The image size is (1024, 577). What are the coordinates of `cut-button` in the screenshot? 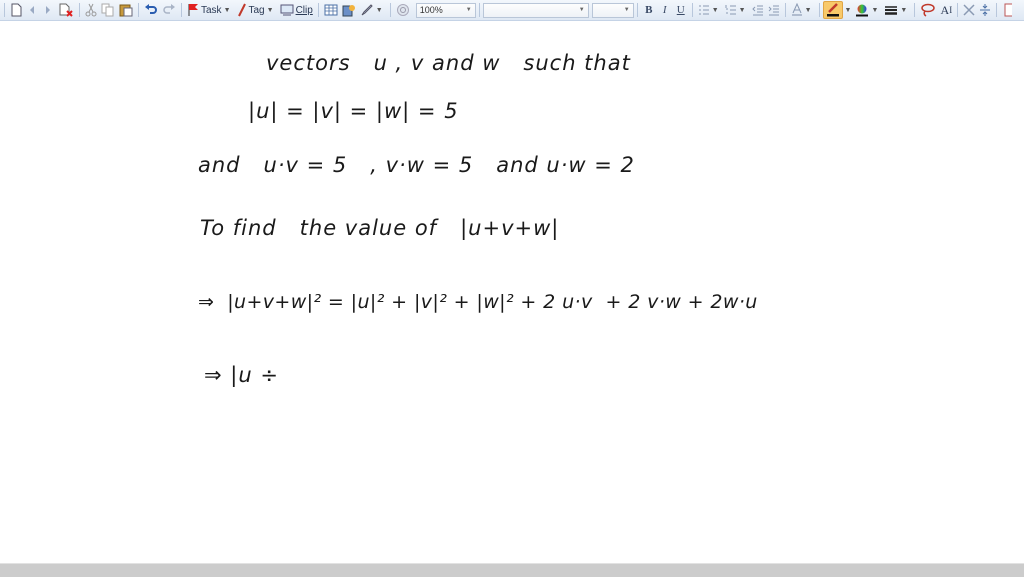 It's located at (91, 10).